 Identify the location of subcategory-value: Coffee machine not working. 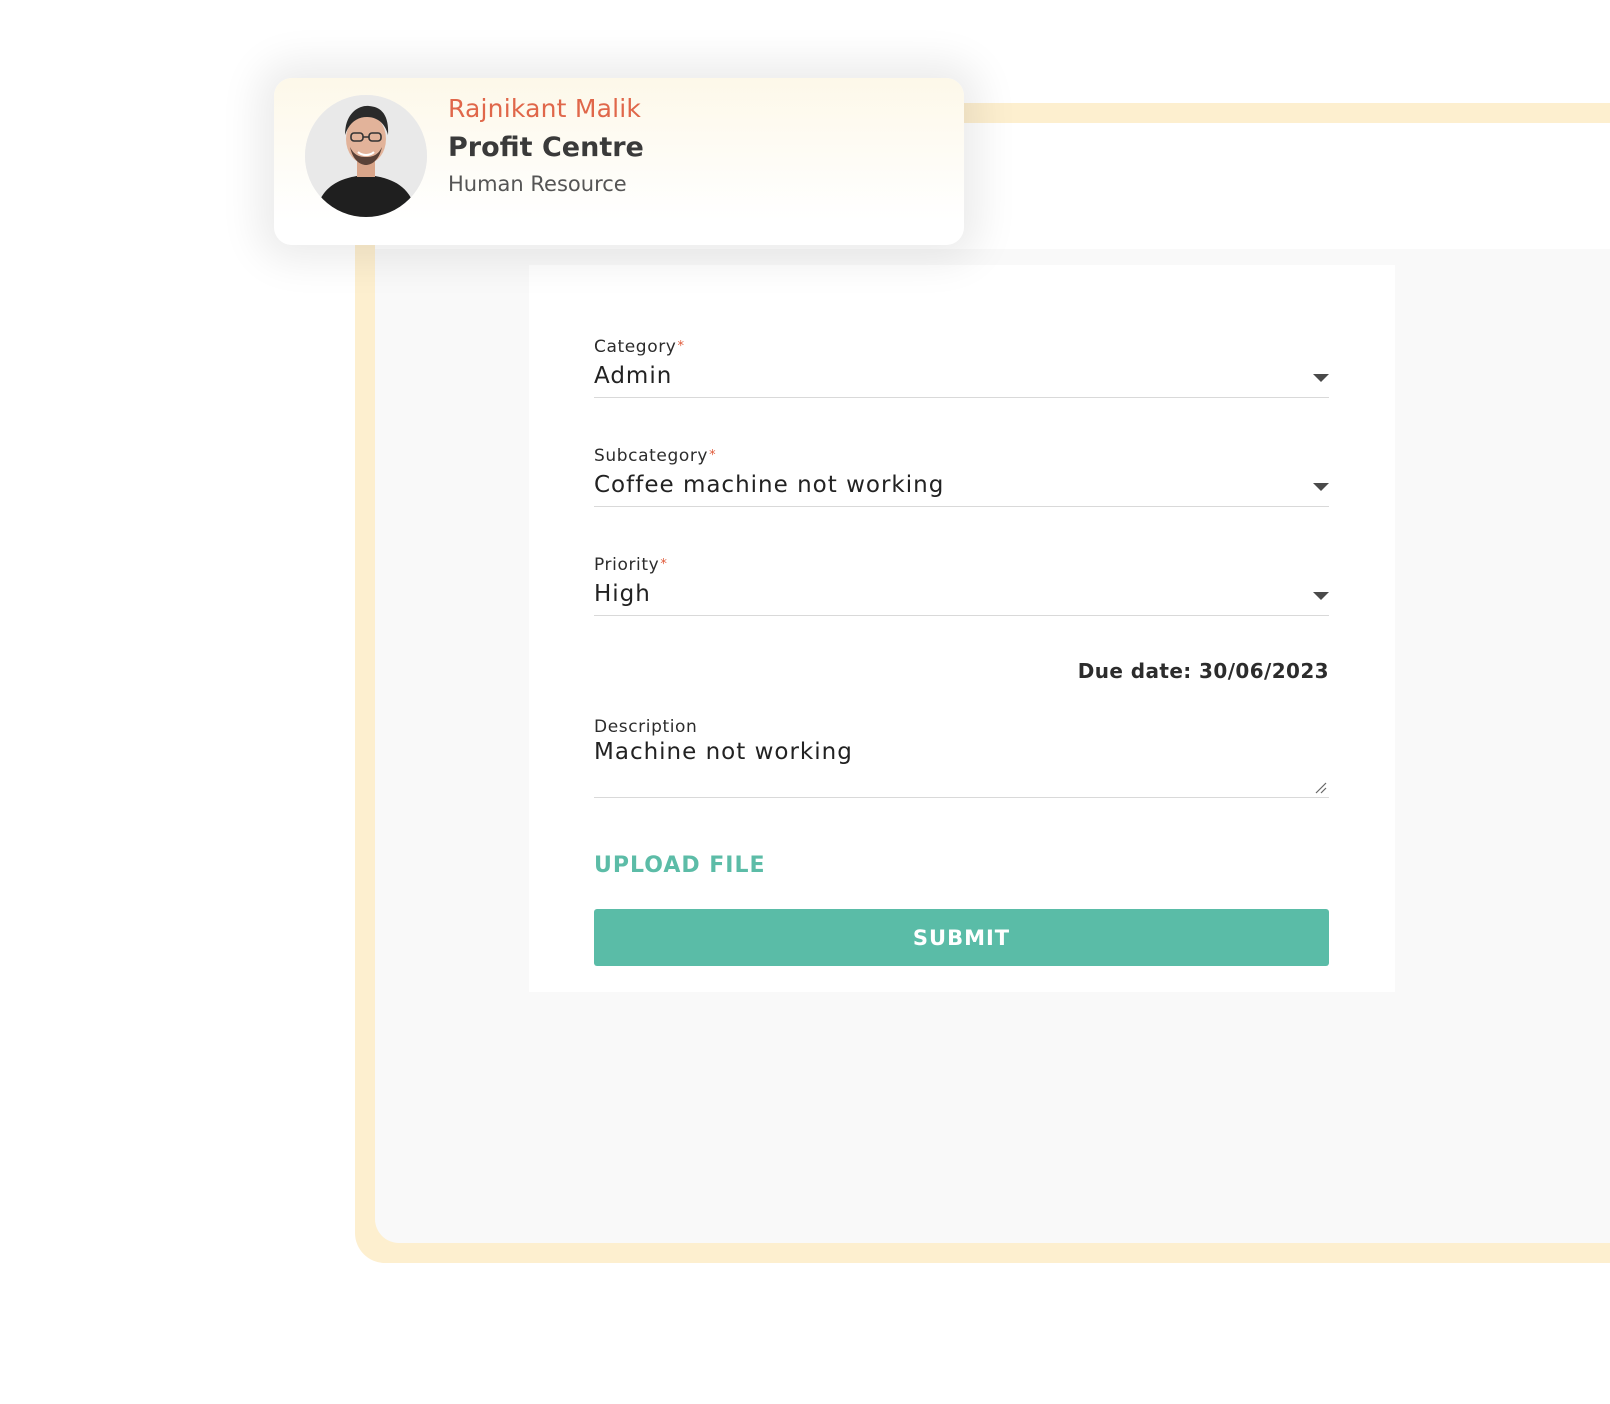
(769, 485).